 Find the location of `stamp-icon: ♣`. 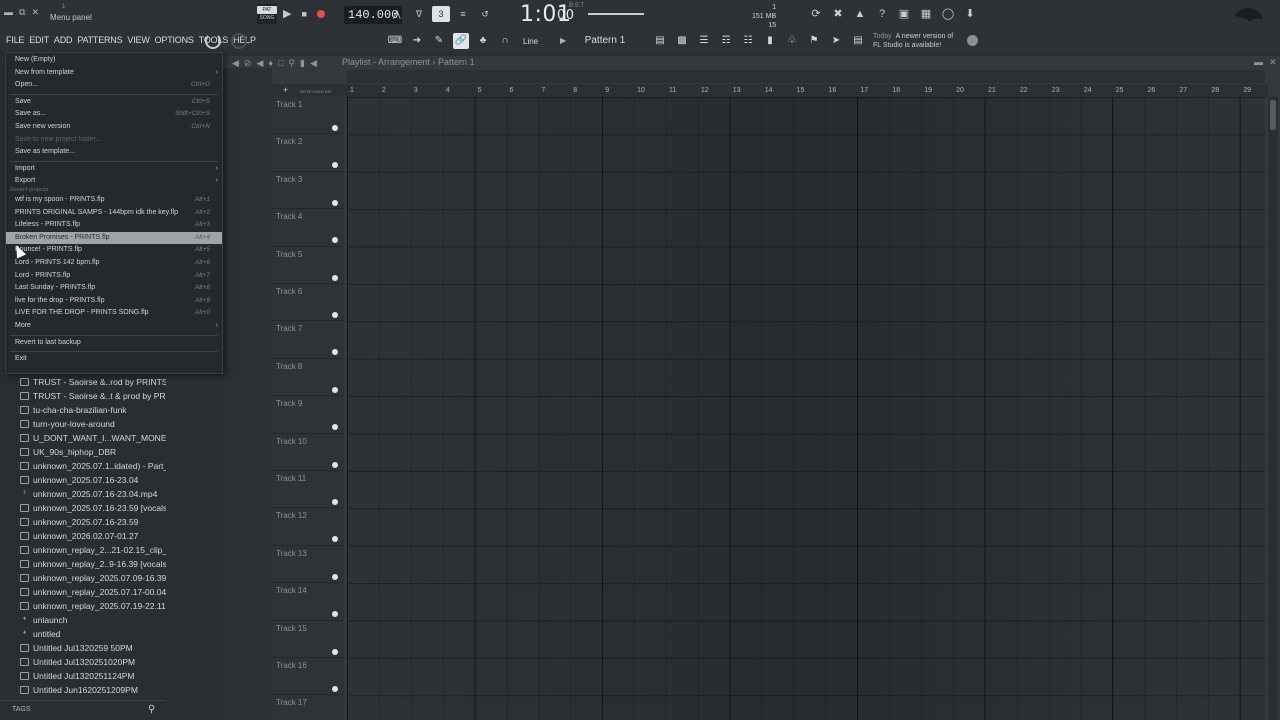

stamp-icon: ♣ is located at coordinates (483, 41).